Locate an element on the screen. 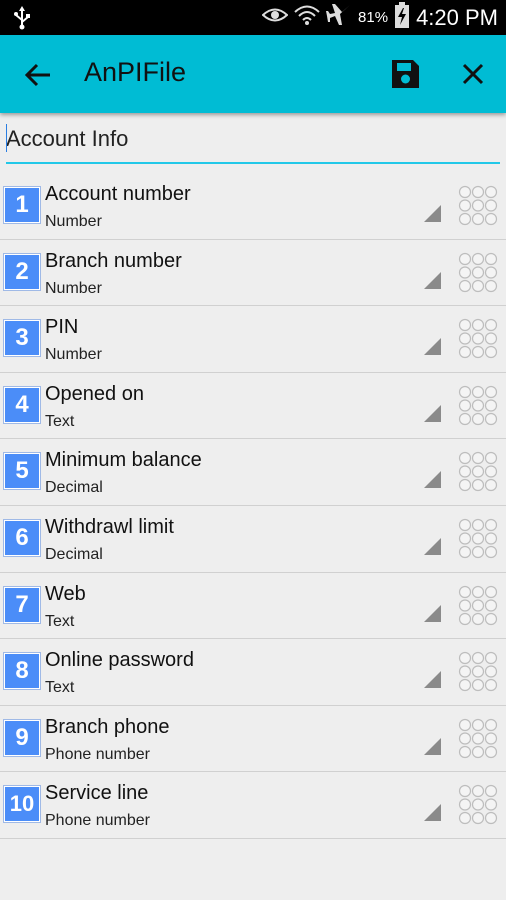 Image resolution: width=506 pixels, height=900 pixels. text-cursor is located at coordinates (6, 138).